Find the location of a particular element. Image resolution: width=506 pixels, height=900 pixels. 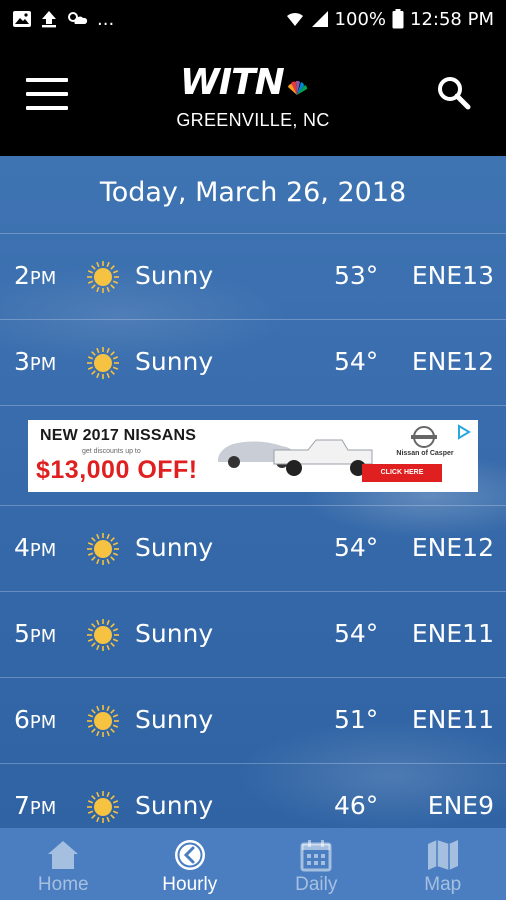

search-icon is located at coordinates (454, 93).